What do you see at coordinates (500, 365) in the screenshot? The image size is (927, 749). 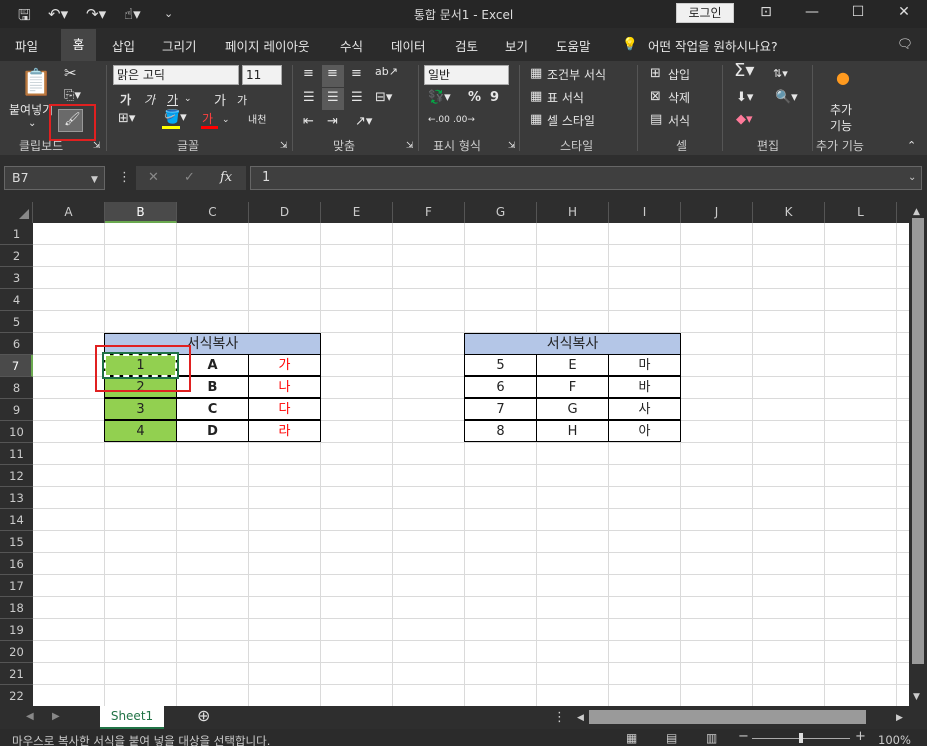 I see `cell-g7: 5` at bounding box center [500, 365].